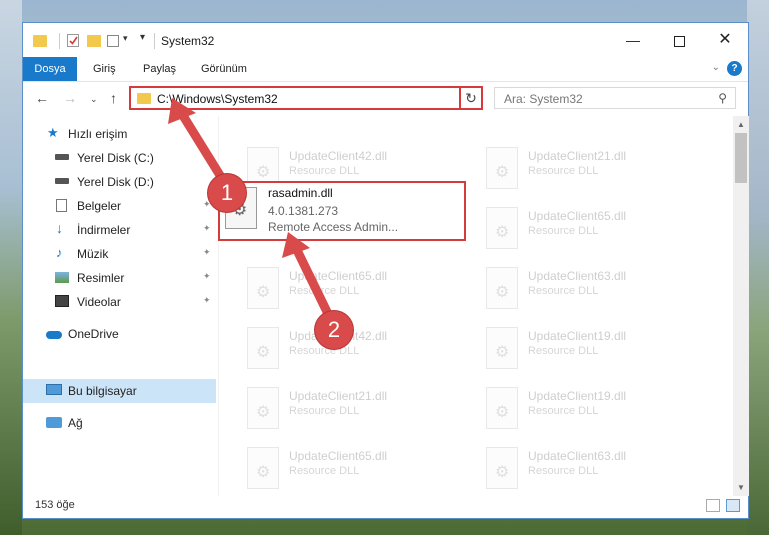 The height and width of the screenshot is (535, 769). I want to click on sidebar-item-music: ♪ Müzik ✦, so click(119, 254).